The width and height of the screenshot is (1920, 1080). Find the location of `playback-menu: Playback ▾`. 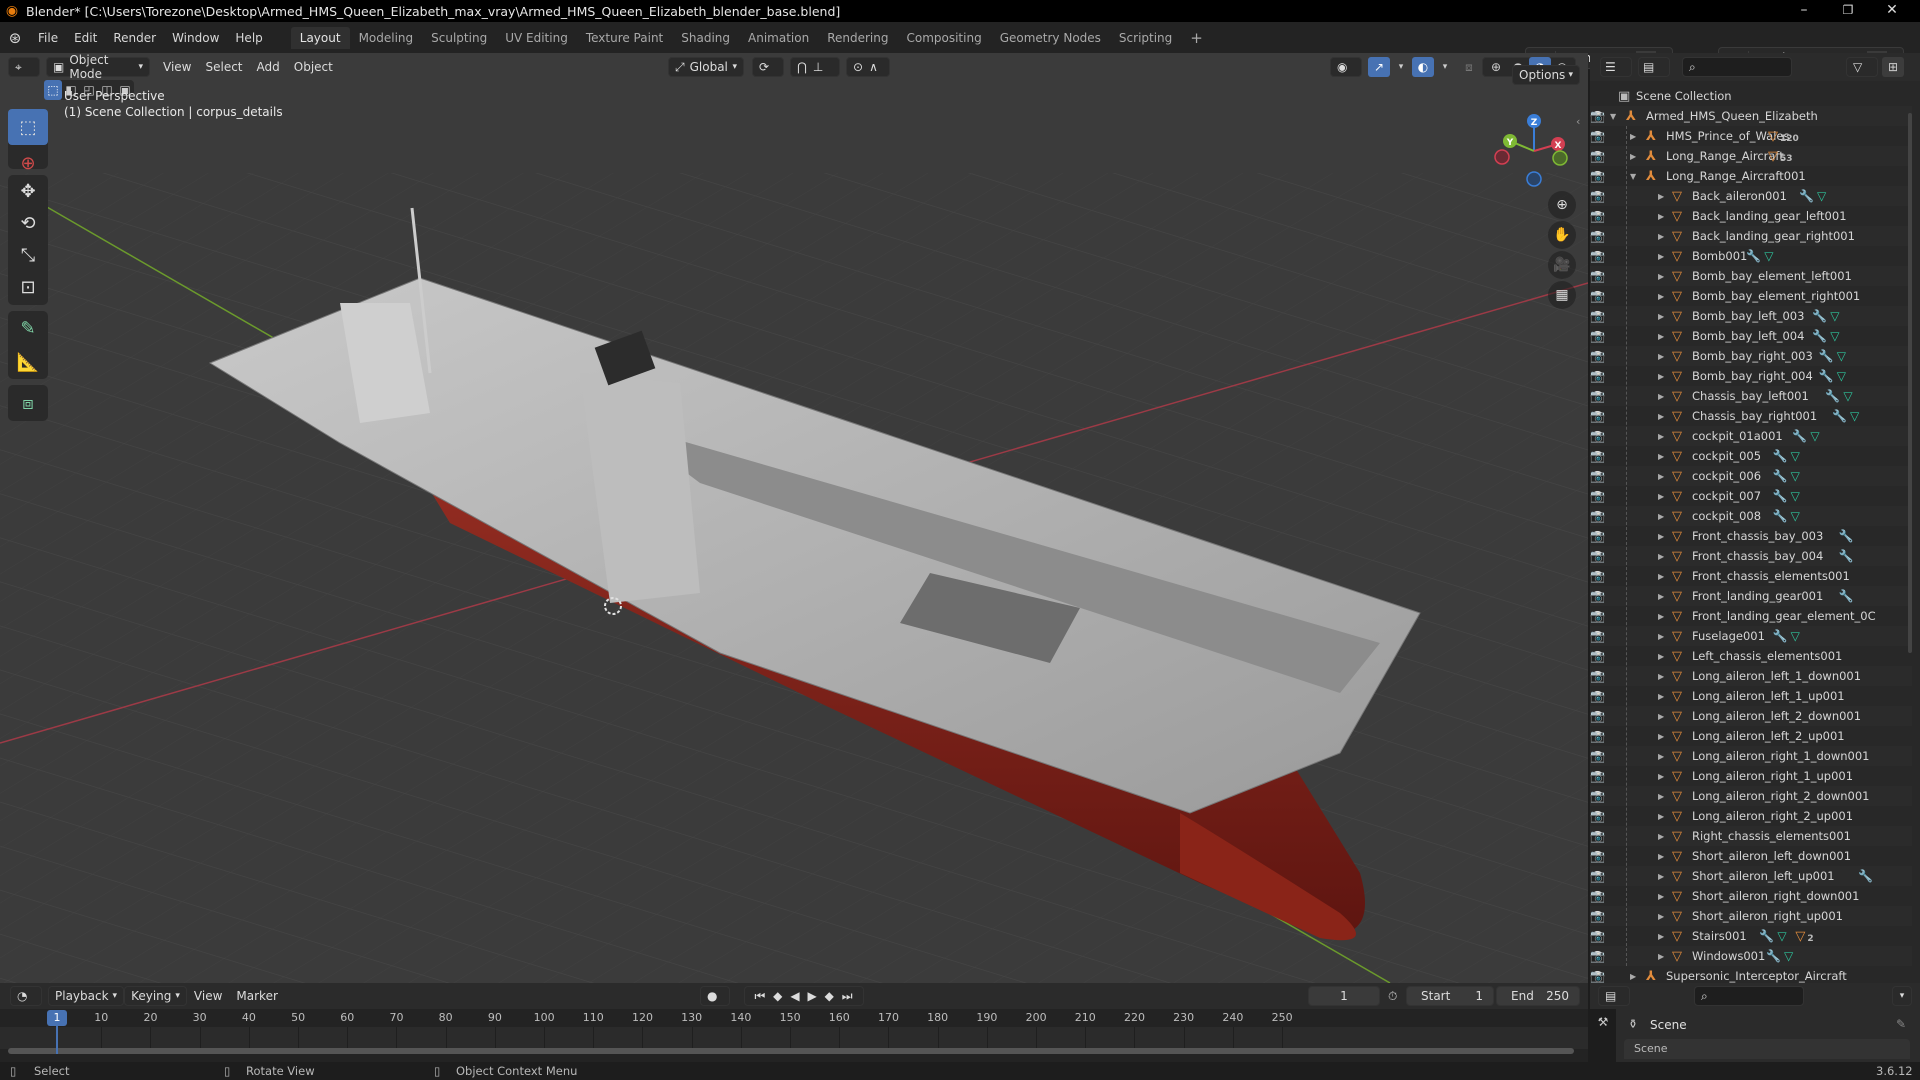

playback-menu: Playback ▾ is located at coordinates (86, 996).